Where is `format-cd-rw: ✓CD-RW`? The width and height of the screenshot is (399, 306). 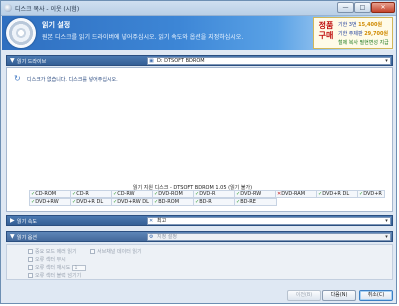
format-cd-rw: ✓CD-RW is located at coordinates (132, 194).